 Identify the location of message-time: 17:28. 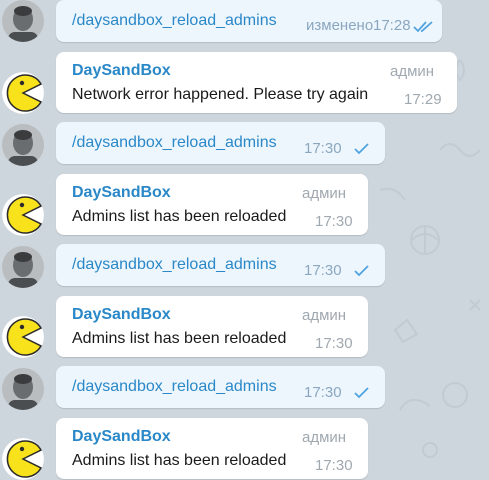
(392, 25).